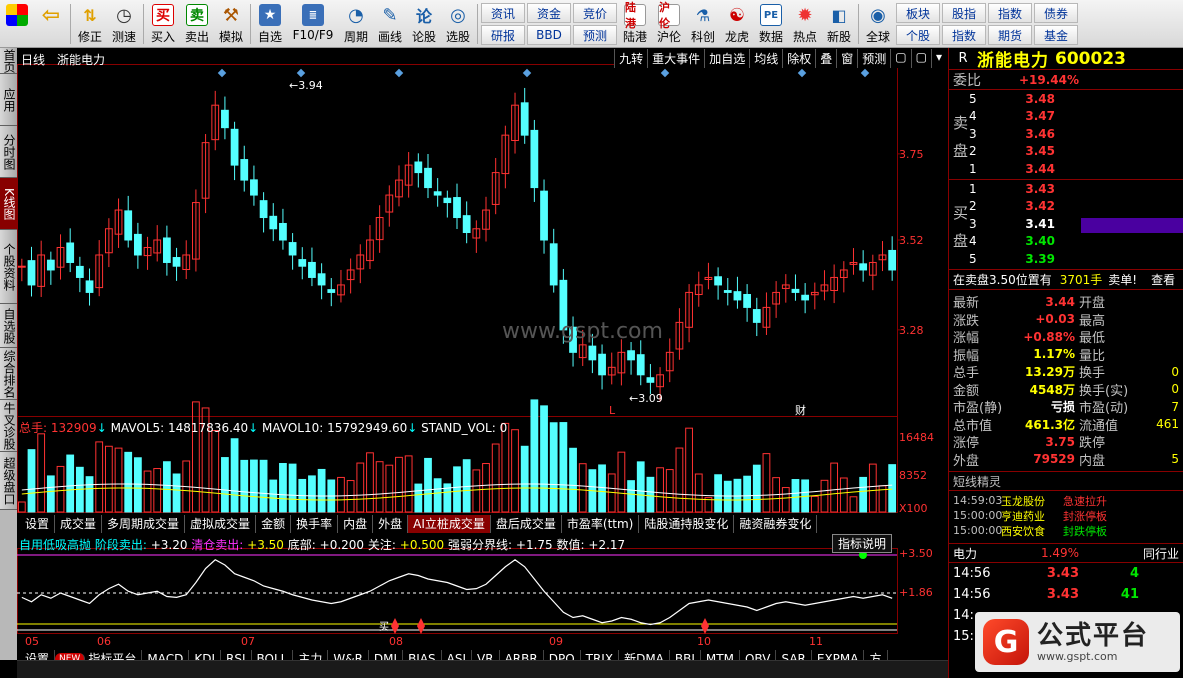 This screenshot has height=678, width=1183. Describe the element at coordinates (1066, 169) in the screenshot. I see `sell-row-4: 1 3.44` at that location.